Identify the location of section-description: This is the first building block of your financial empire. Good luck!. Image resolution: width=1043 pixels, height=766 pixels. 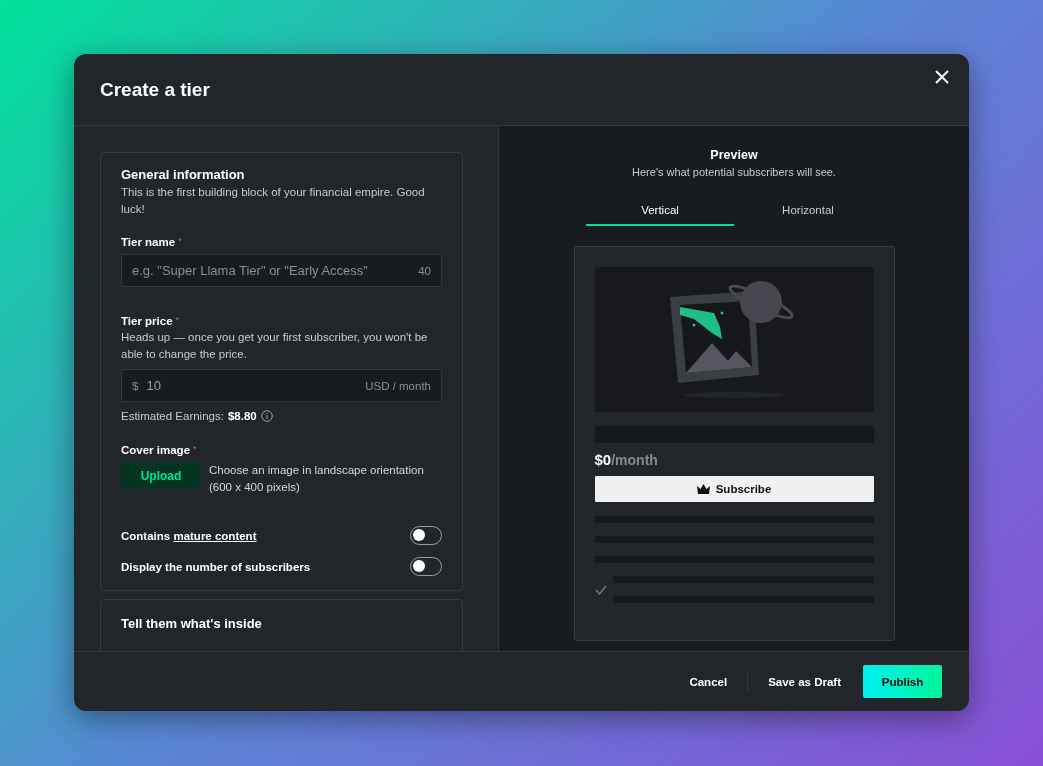
(273, 201).